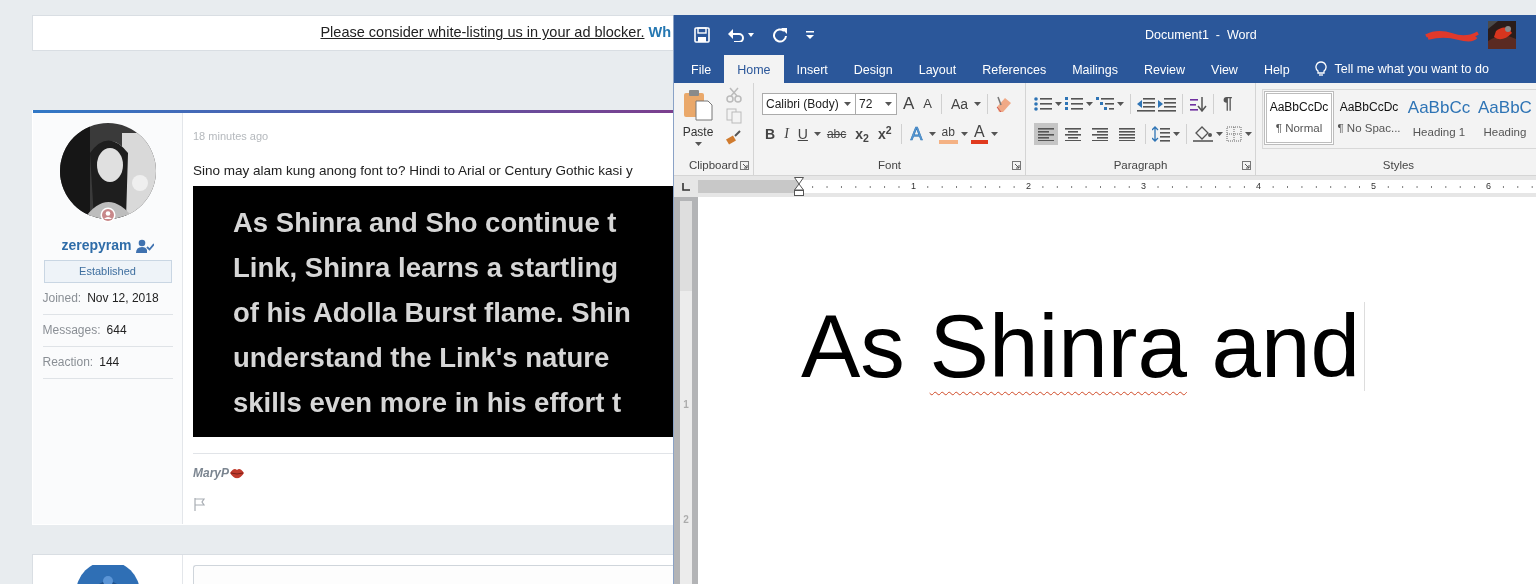 The width and height of the screenshot is (1536, 584). What do you see at coordinates (1167, 104) in the screenshot?
I see `increase-indent-icon` at bounding box center [1167, 104].